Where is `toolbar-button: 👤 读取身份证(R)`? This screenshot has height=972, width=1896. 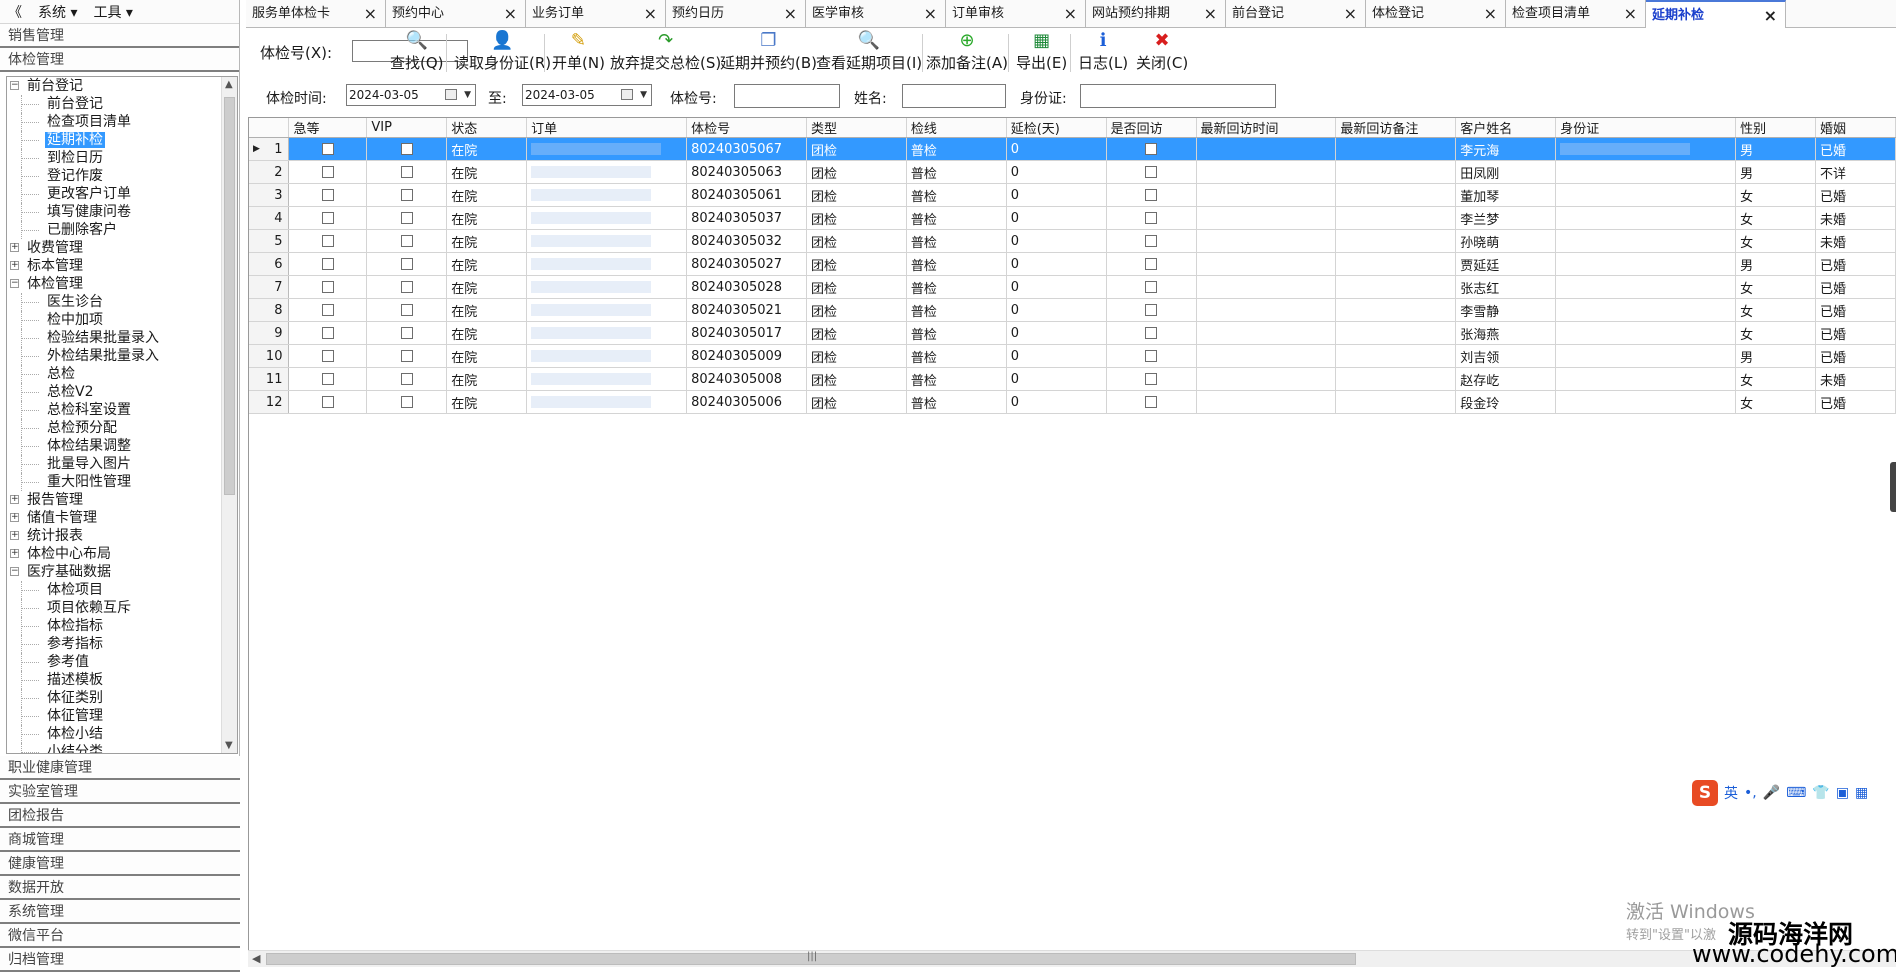
toolbar-button: 👤 读取身份证(R) is located at coordinates (502, 53).